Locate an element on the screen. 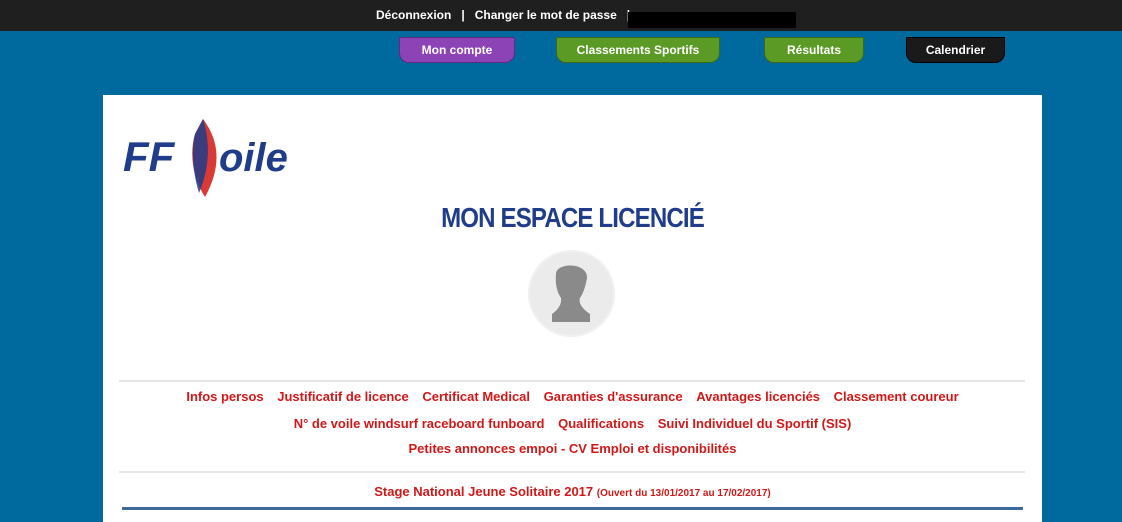  tab-label: Classements Sportifs is located at coordinates (638, 50).